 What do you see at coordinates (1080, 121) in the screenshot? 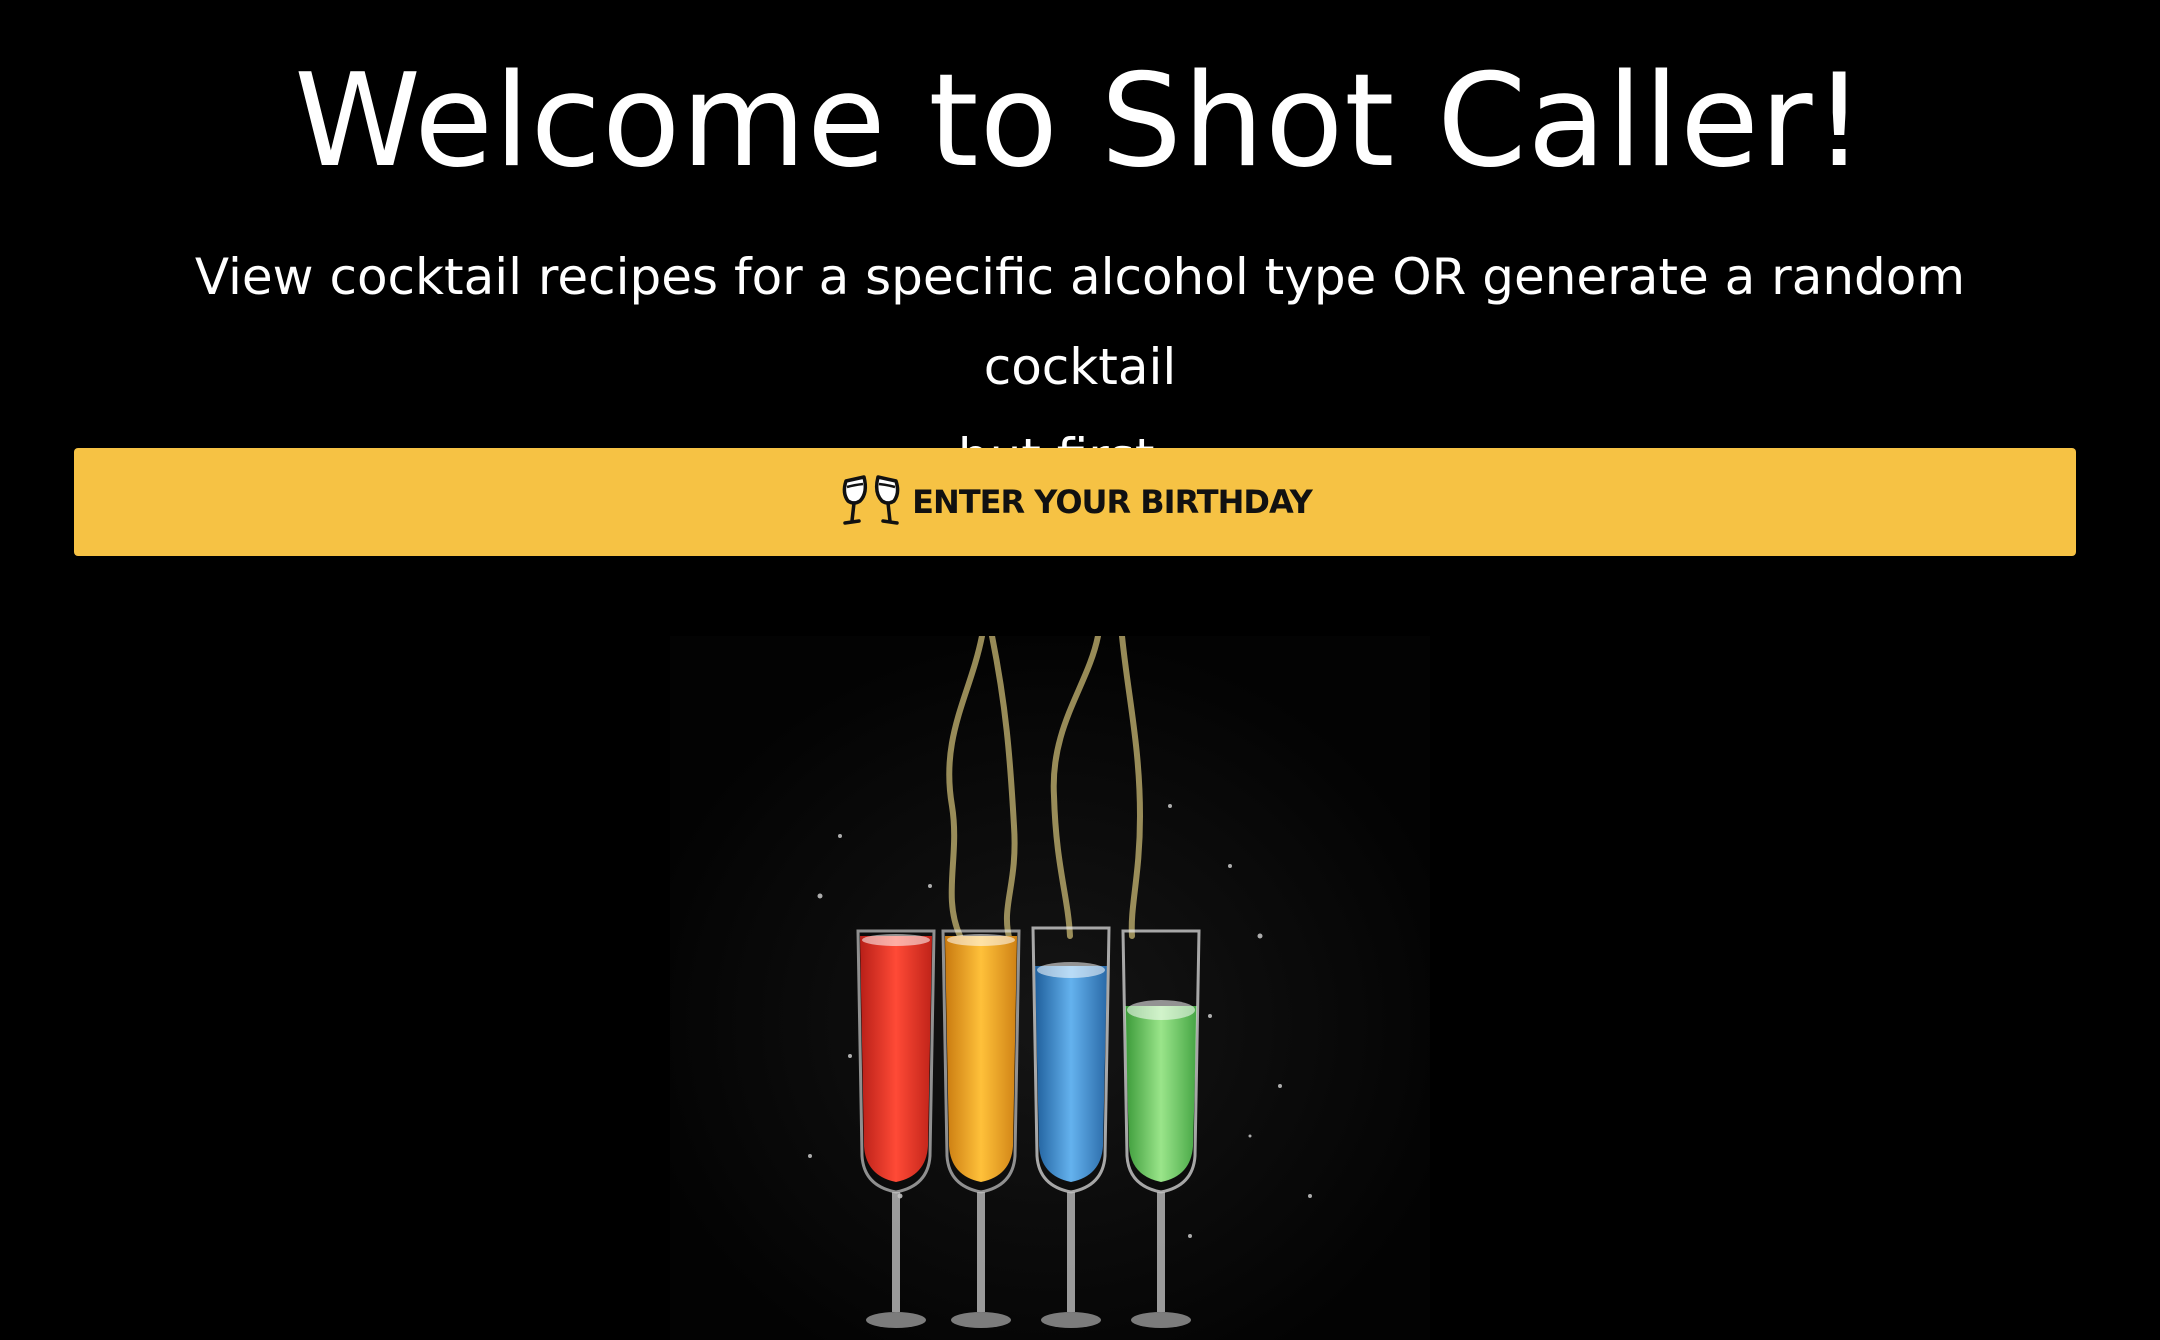
I see `page-title: Welcome to Shot Caller!` at bounding box center [1080, 121].